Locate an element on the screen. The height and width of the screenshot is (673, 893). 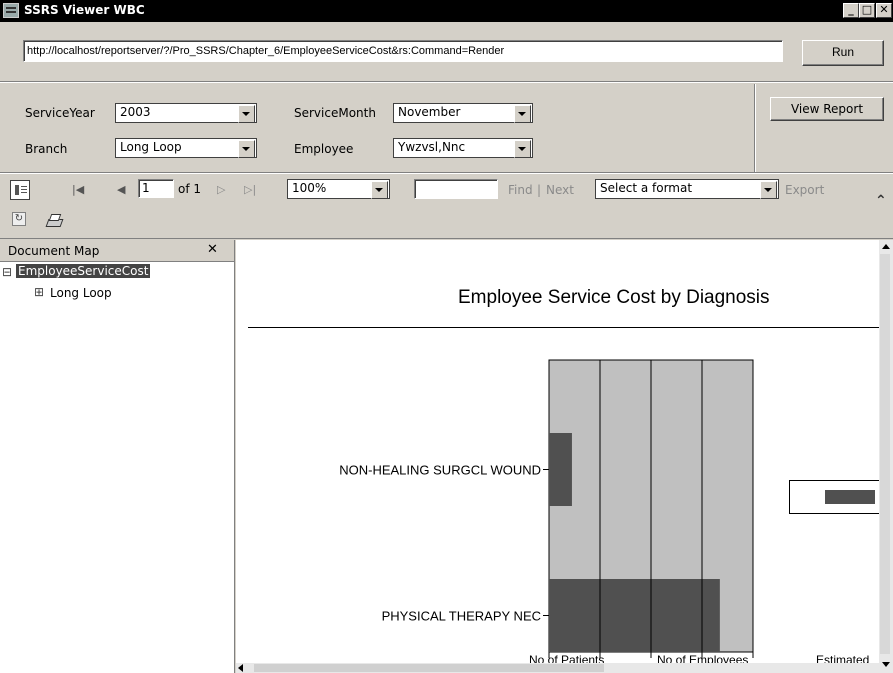
collapse-icon: ⊟ is located at coordinates (7, 272).